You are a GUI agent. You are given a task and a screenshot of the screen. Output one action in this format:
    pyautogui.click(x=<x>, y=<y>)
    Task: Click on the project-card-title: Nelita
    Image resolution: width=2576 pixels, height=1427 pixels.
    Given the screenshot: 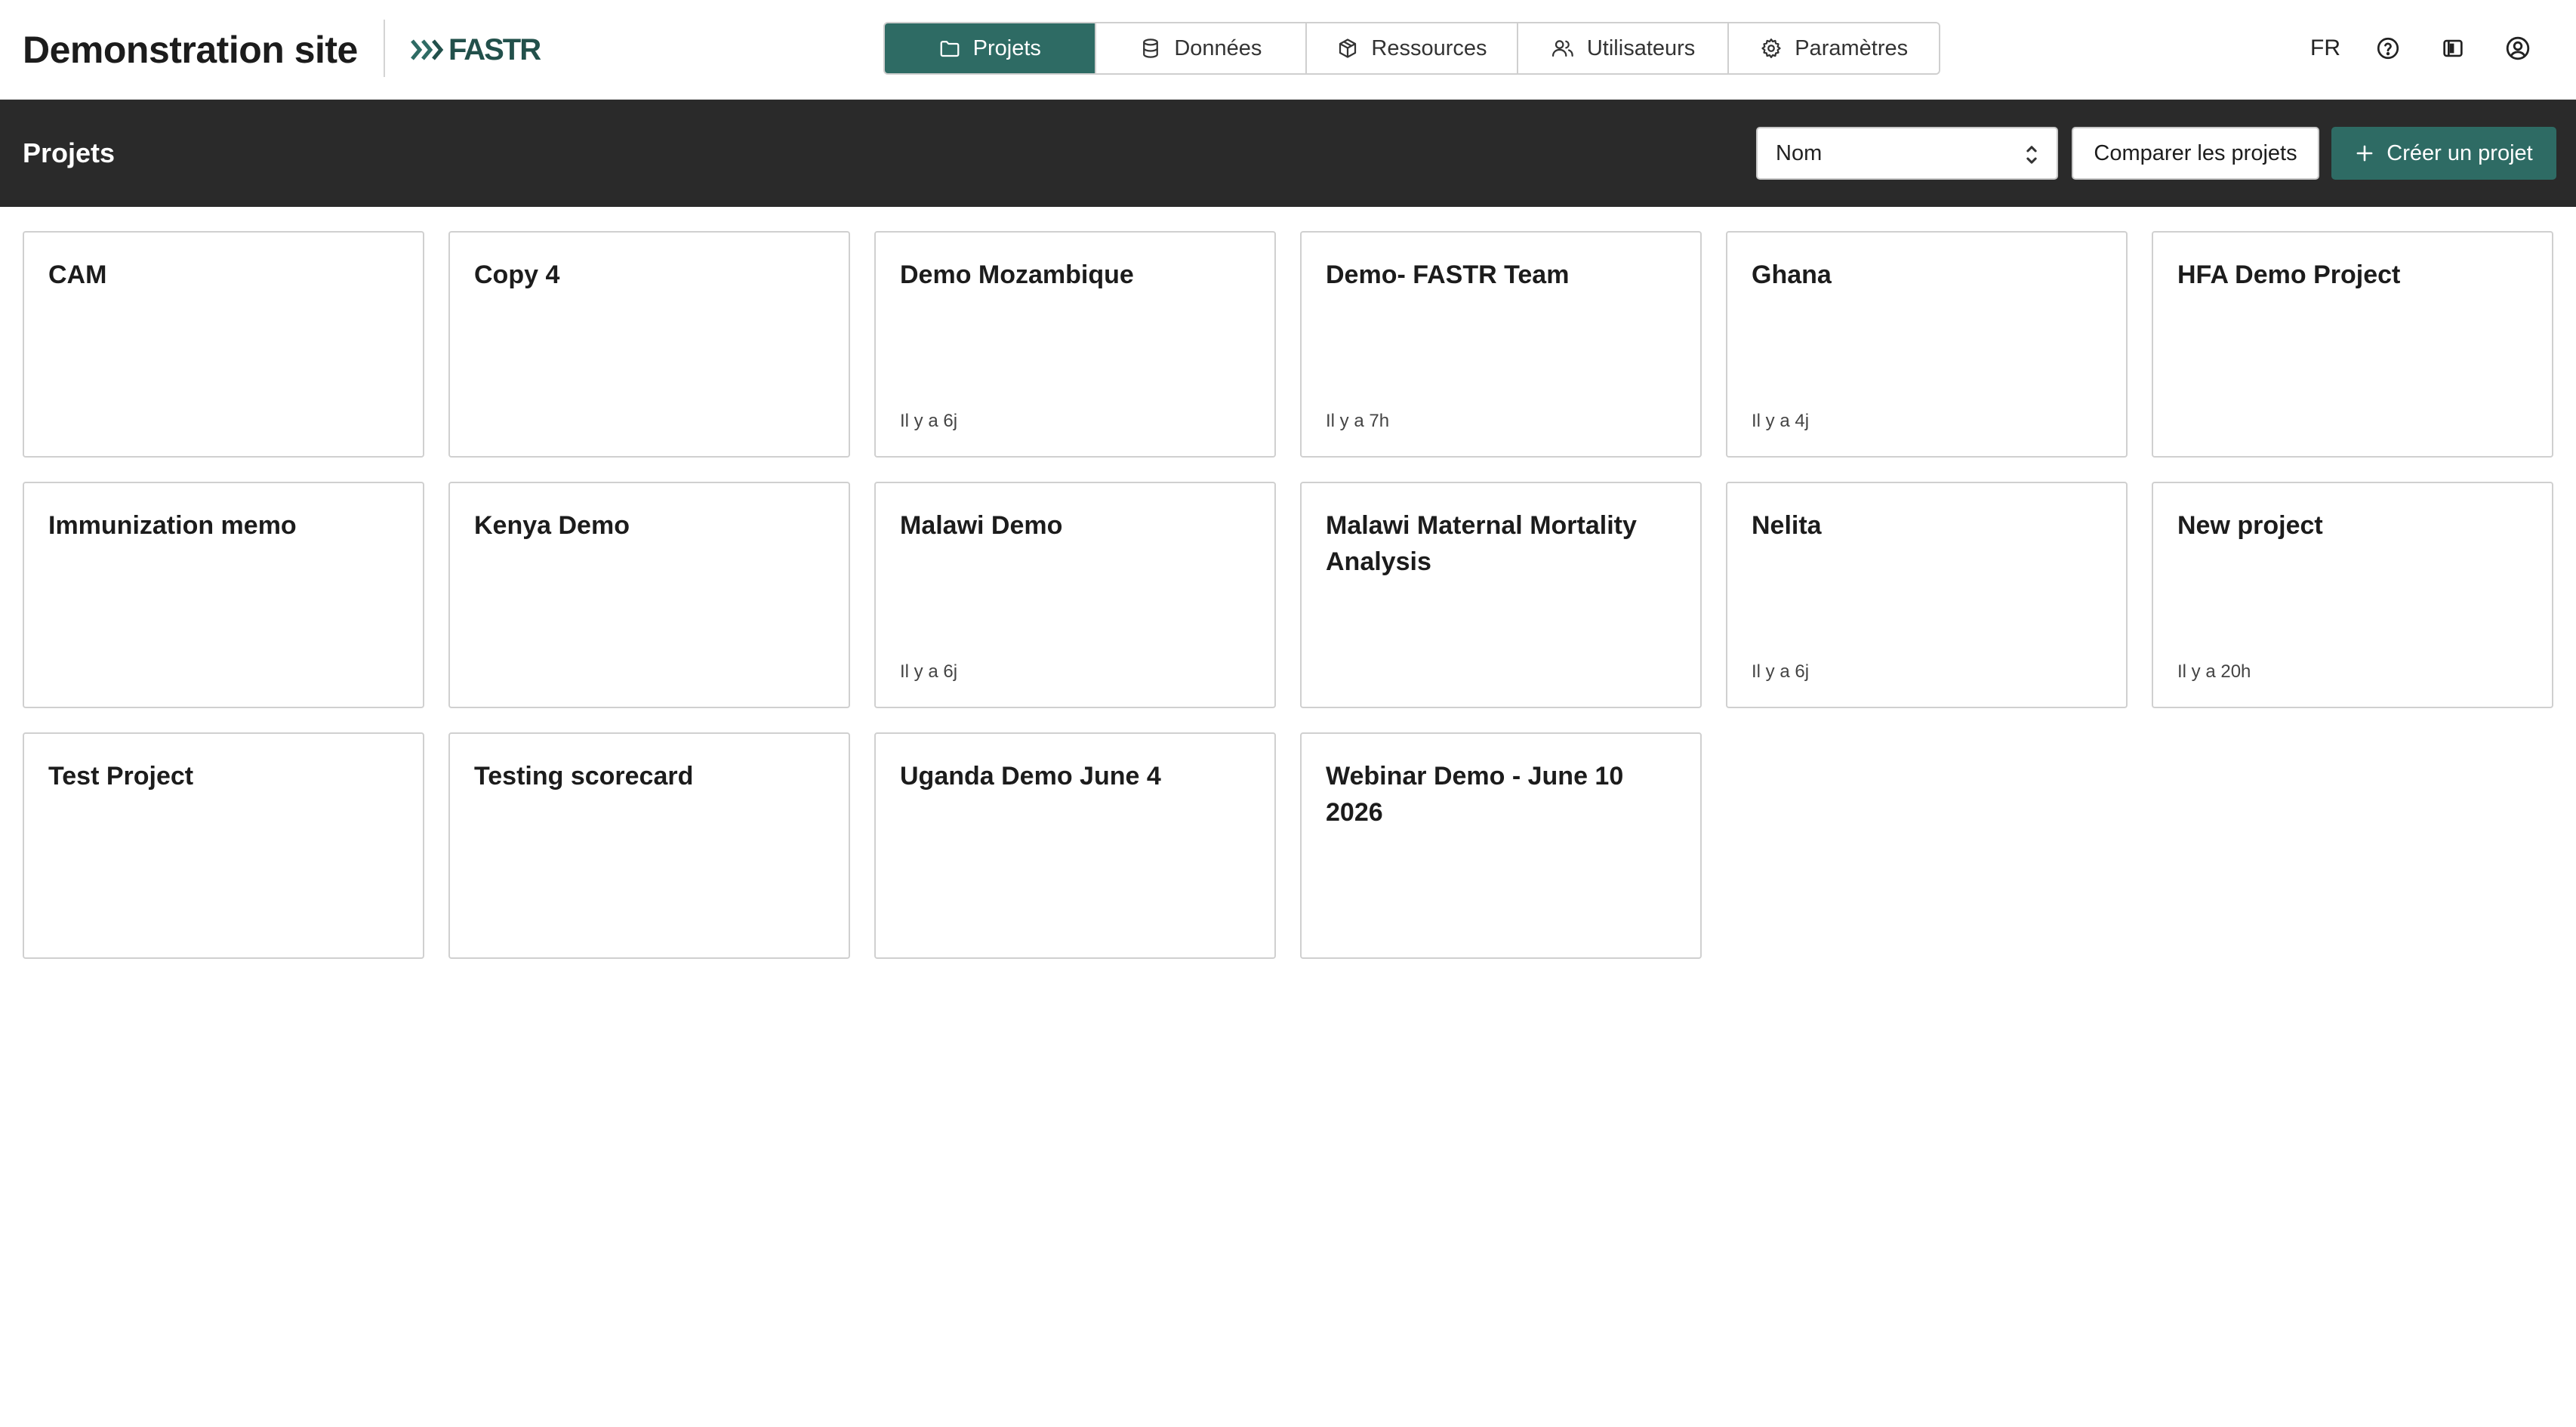 What is the action you would take?
    pyautogui.click(x=1787, y=525)
    